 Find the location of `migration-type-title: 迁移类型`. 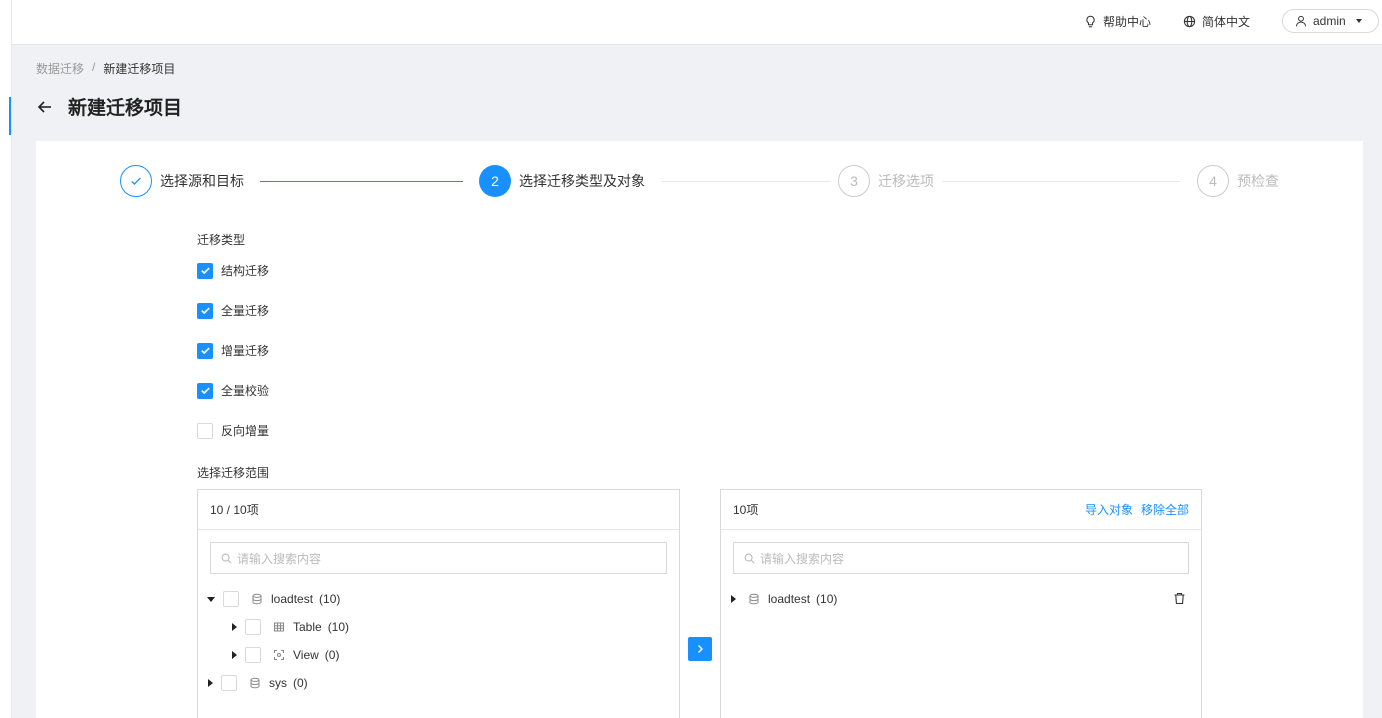

migration-type-title: 迁移类型 is located at coordinates (221, 240).